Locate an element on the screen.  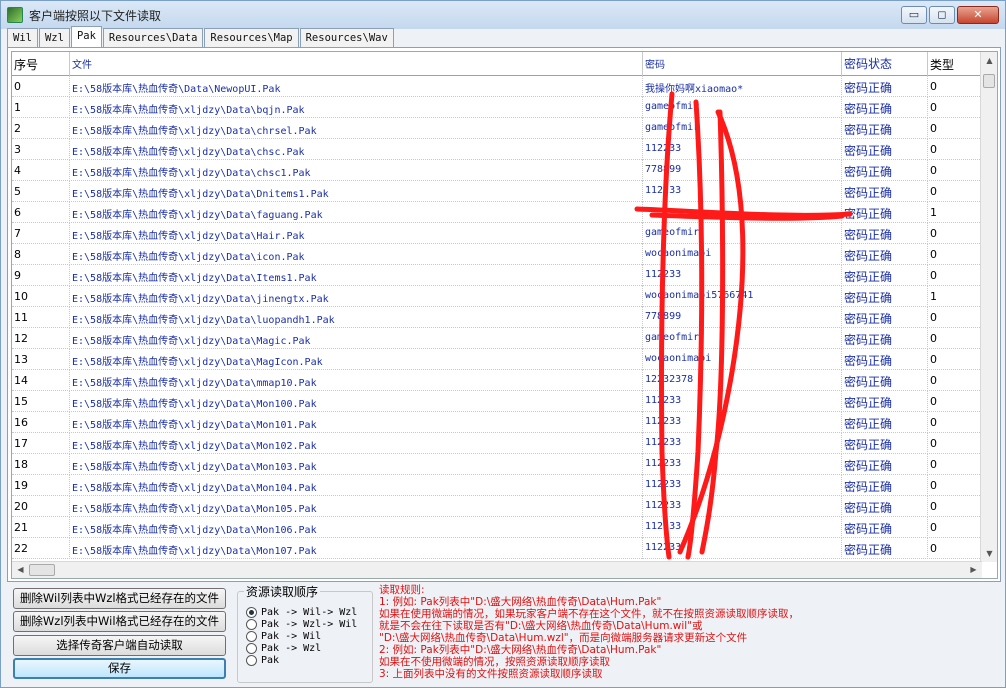
delete-wzl-duplicates-button: 删除Wzl列表中Wil格式已经存在的文件 is located at coordinates (119, 621).